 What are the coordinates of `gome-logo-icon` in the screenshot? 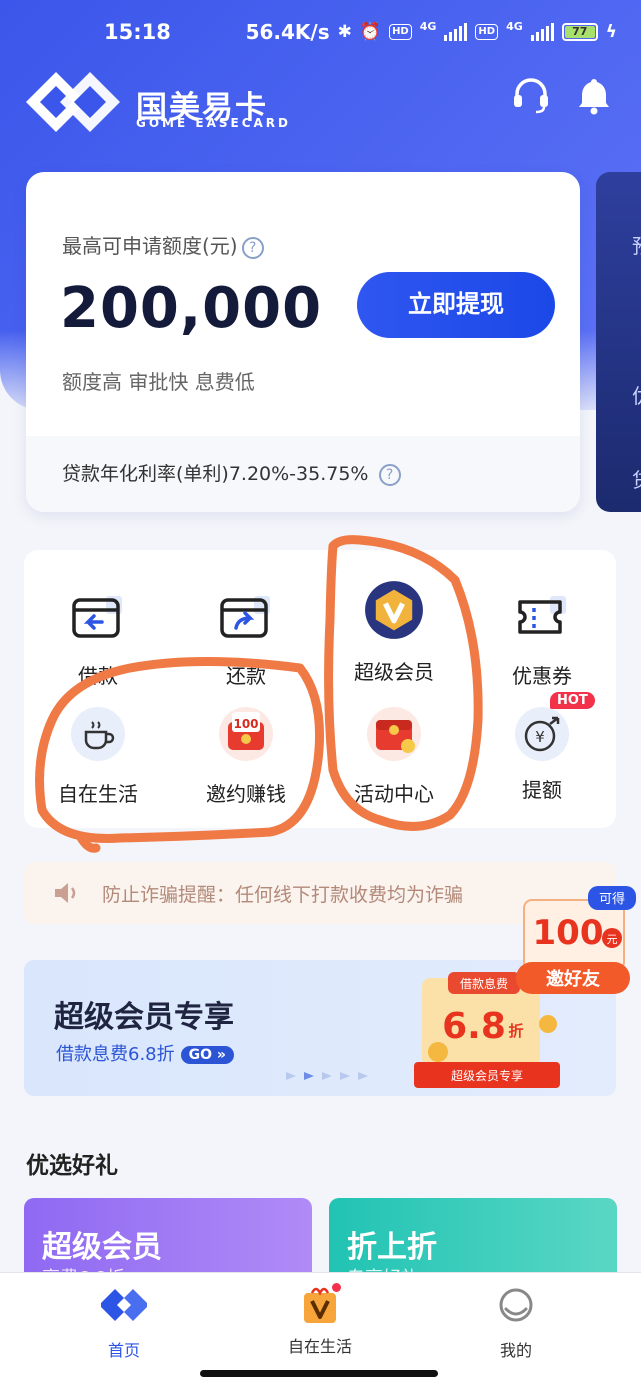 It's located at (73, 102).